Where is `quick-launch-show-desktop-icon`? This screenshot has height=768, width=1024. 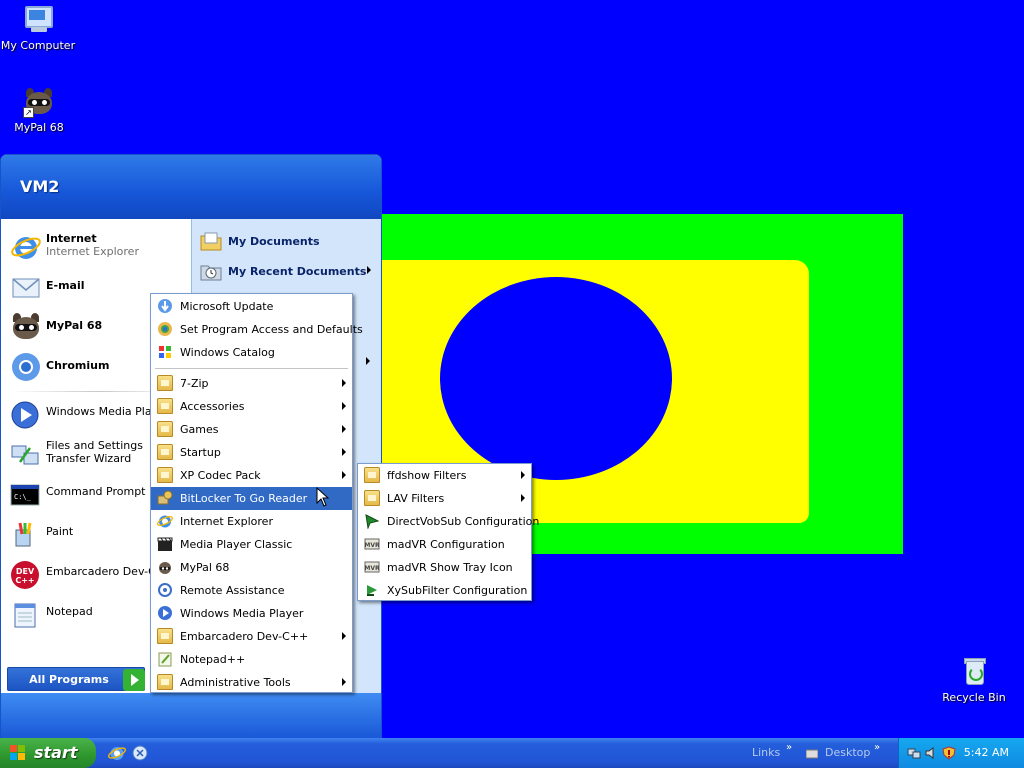
quick-launch-show-desktop-icon is located at coordinates (140, 753).